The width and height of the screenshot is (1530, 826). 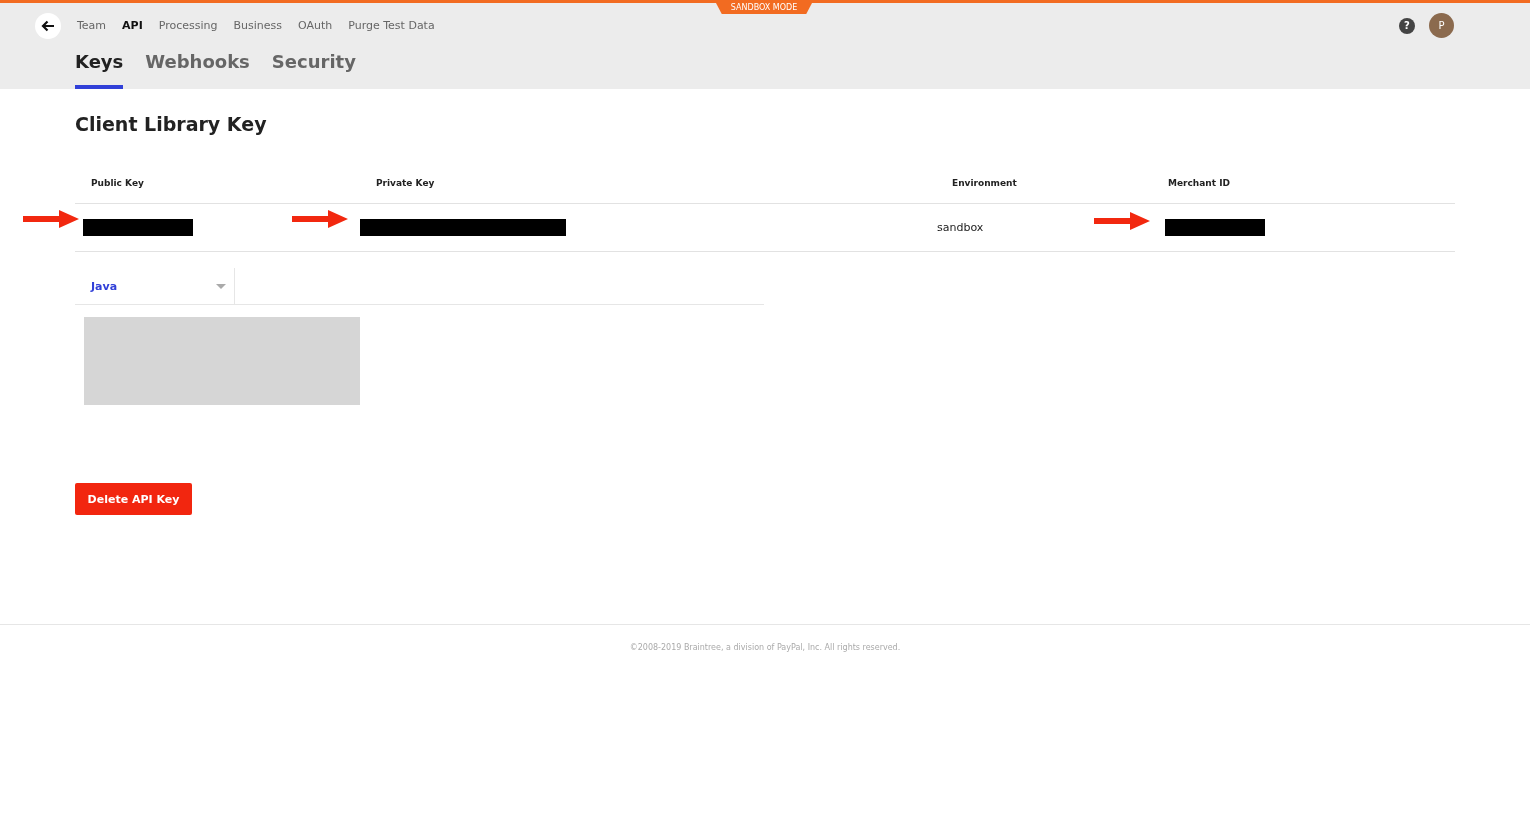 What do you see at coordinates (765, 647) in the screenshot?
I see `copyright-text: ©2008-2019 Braintree, a division of PayPal, Inc. All rights reserved.` at bounding box center [765, 647].